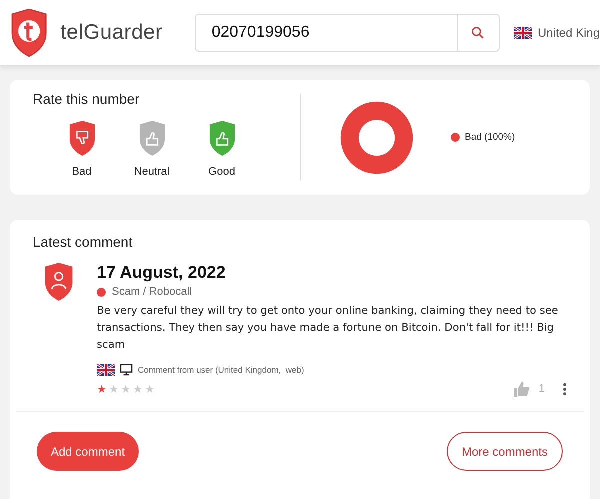  What do you see at coordinates (541, 389) in the screenshot?
I see `like-count: 1` at bounding box center [541, 389].